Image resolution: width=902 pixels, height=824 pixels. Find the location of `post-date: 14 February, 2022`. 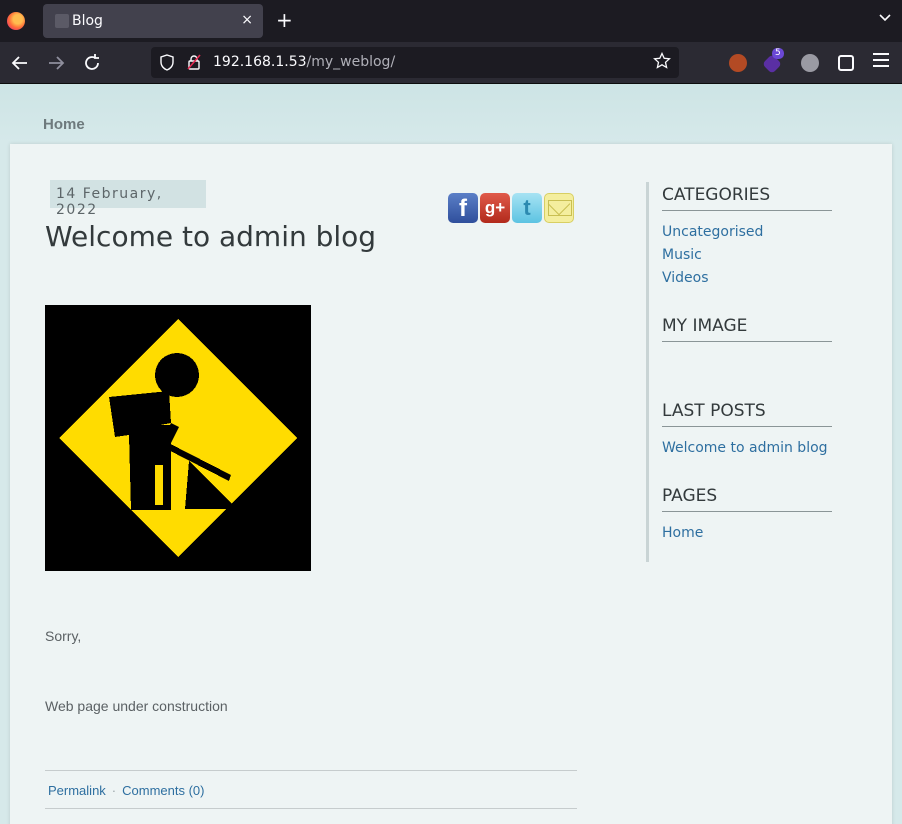

post-date: 14 February, 2022 is located at coordinates (128, 199).